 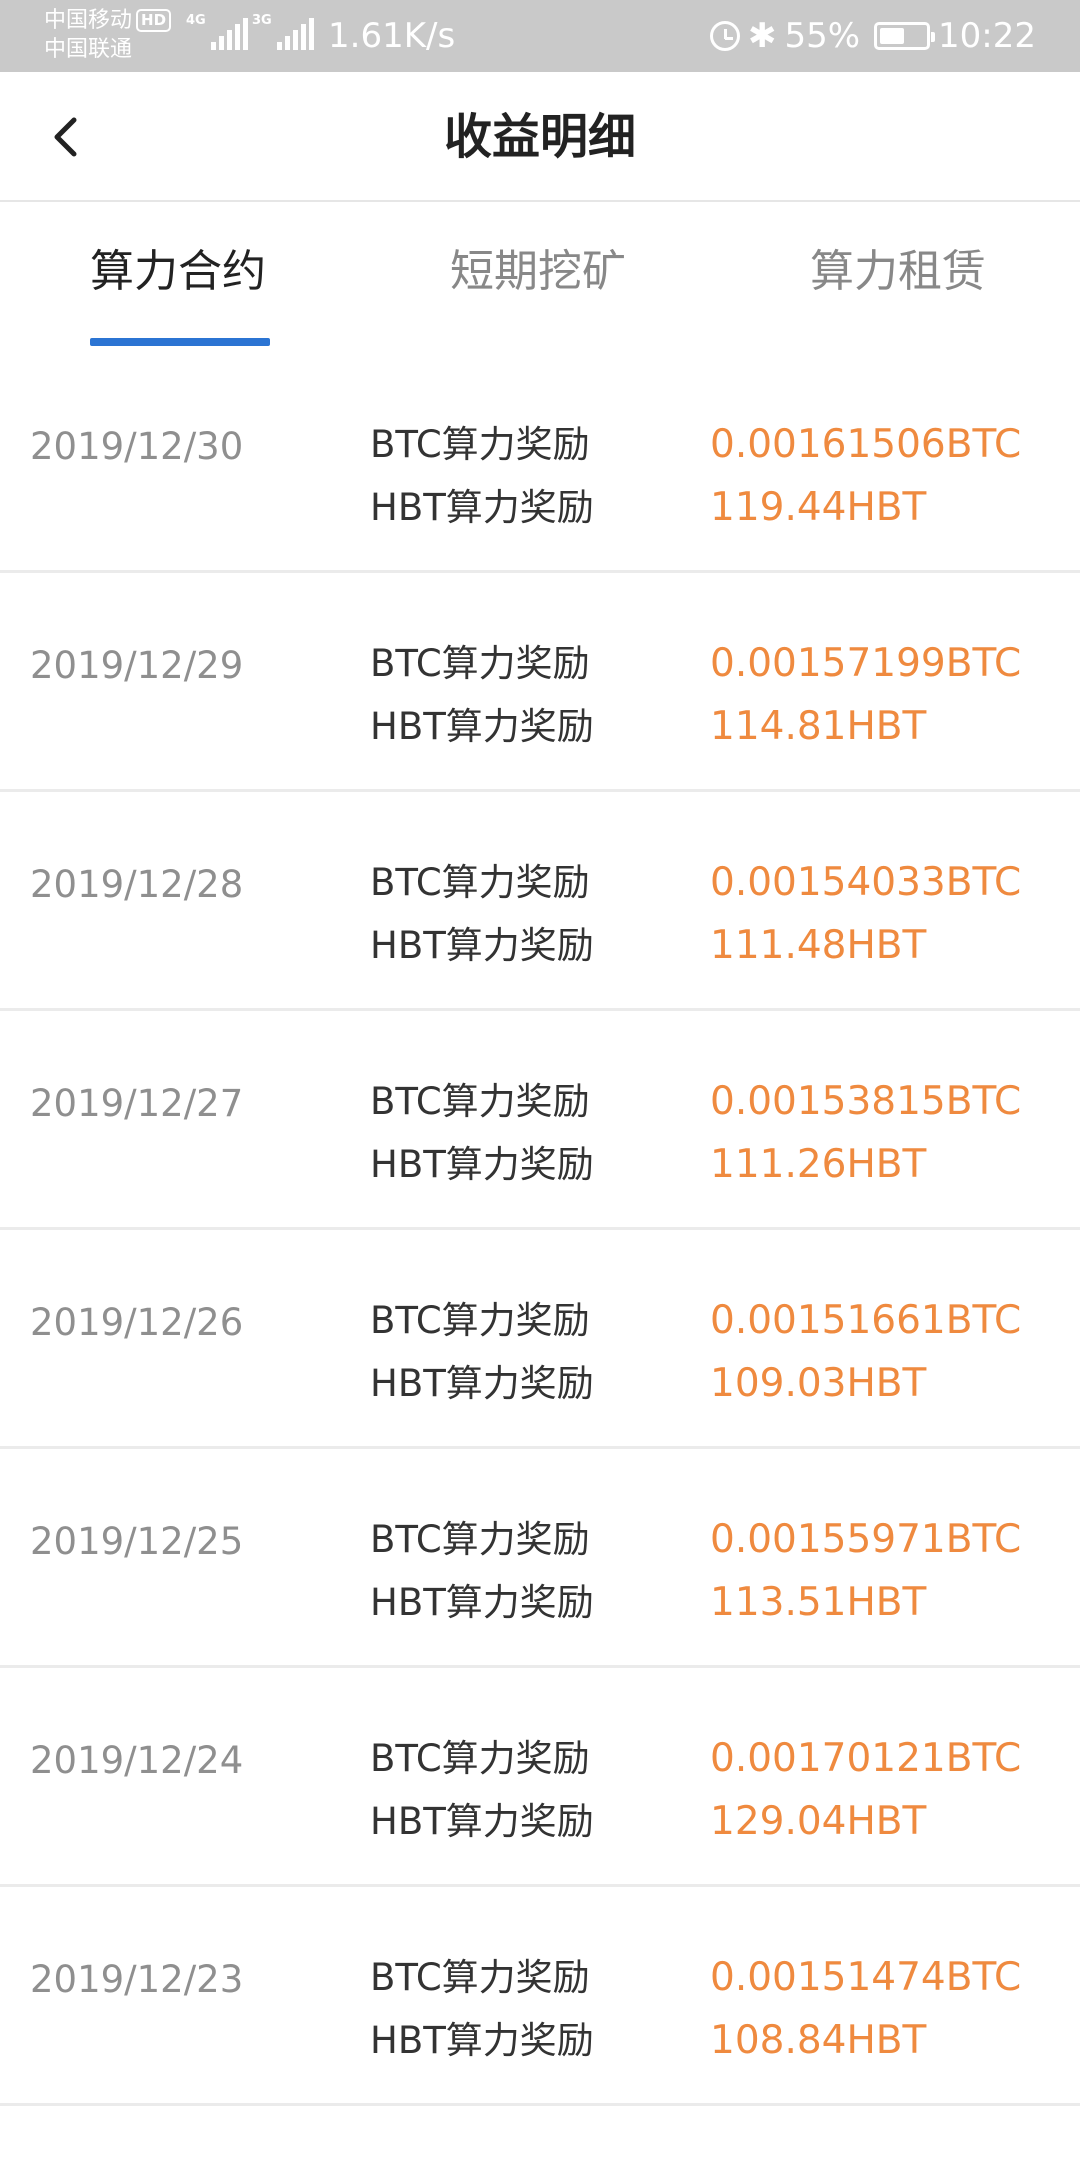 What do you see at coordinates (178, 272) in the screenshot?
I see `tab-hashrate-contract: 算力合约` at bounding box center [178, 272].